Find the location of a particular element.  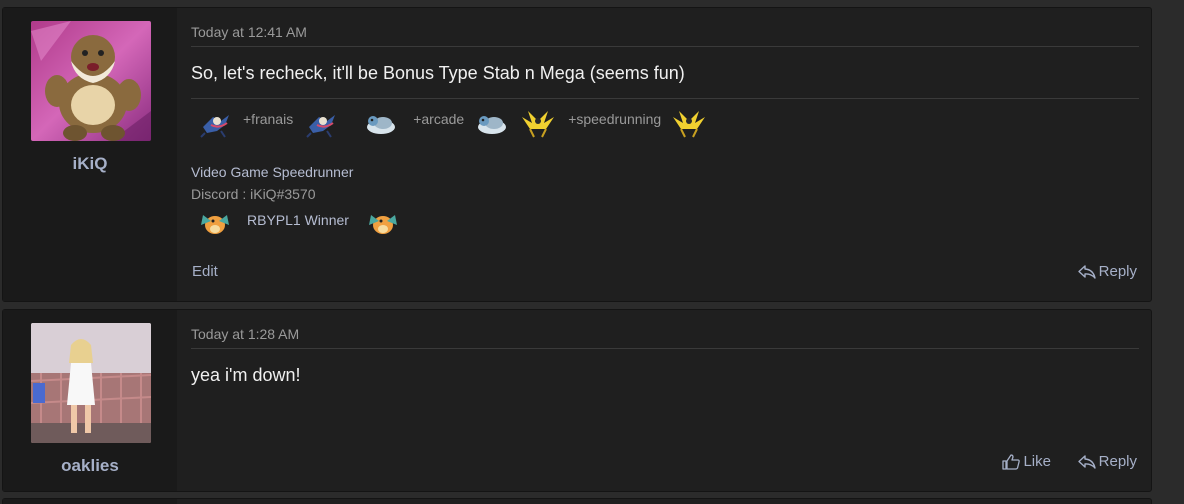

signature-badges: +franais +arcade +speedrunning is located at coordinates (455, 123).